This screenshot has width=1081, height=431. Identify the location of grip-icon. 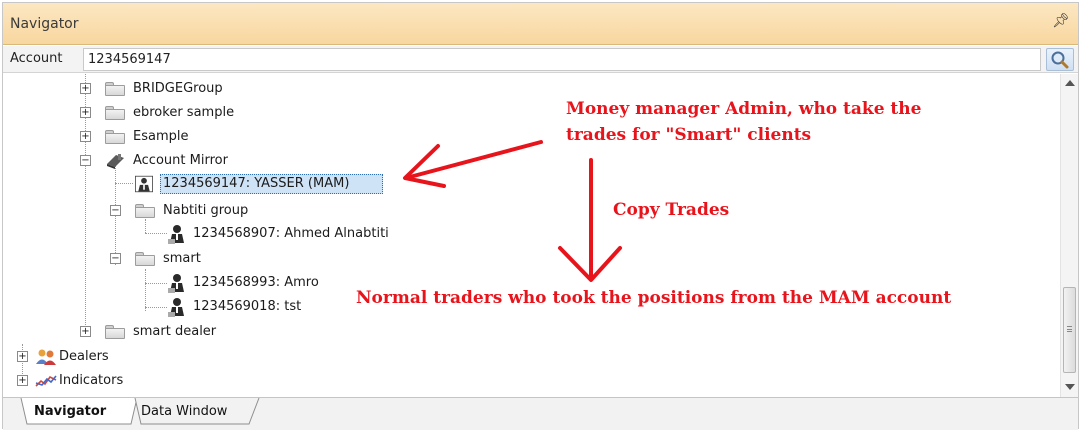
(1069, 329).